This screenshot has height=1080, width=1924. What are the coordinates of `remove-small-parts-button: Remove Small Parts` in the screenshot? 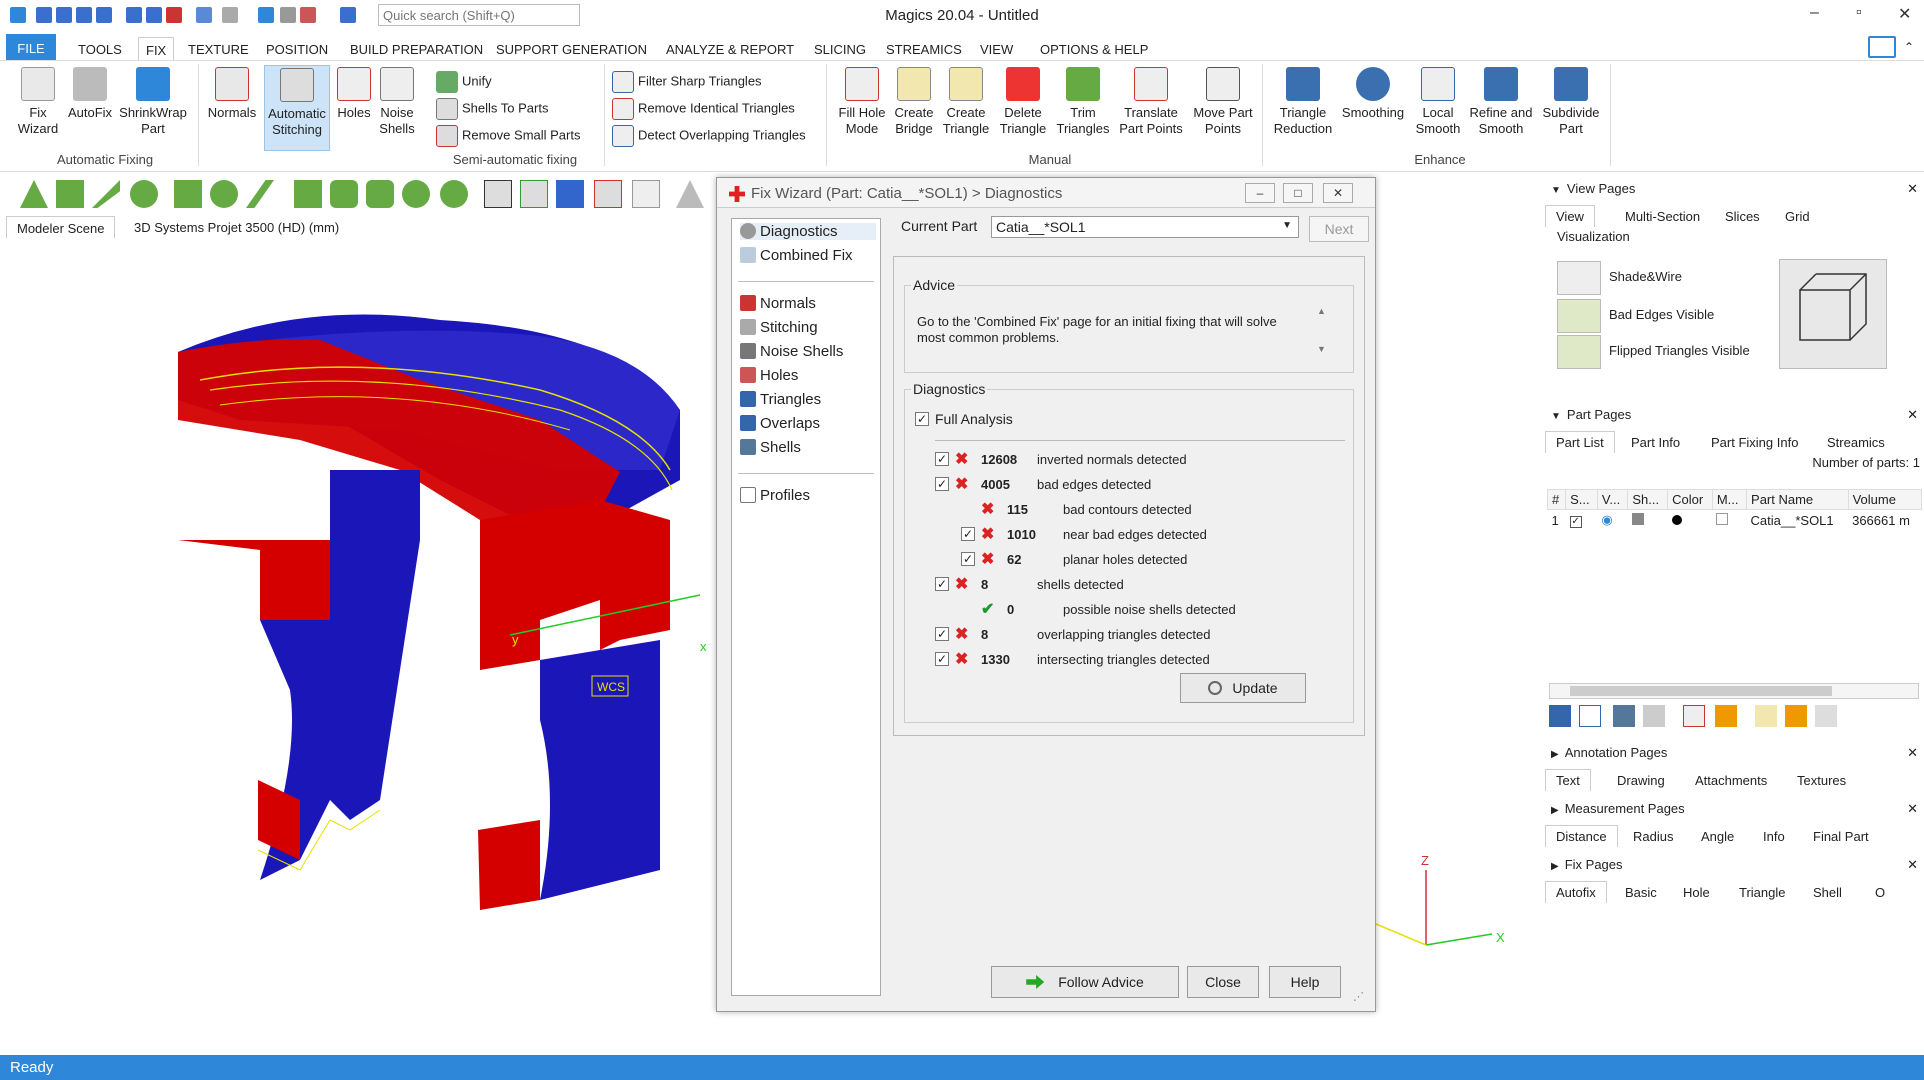 It's located at (508, 136).